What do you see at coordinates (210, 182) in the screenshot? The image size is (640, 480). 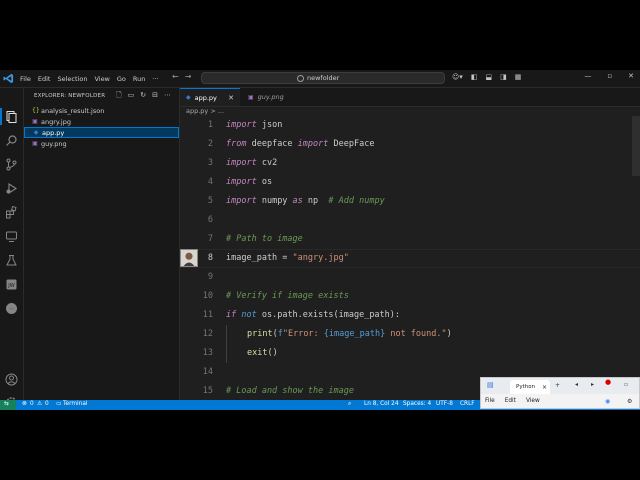 I see `line-number: 4` at bounding box center [210, 182].